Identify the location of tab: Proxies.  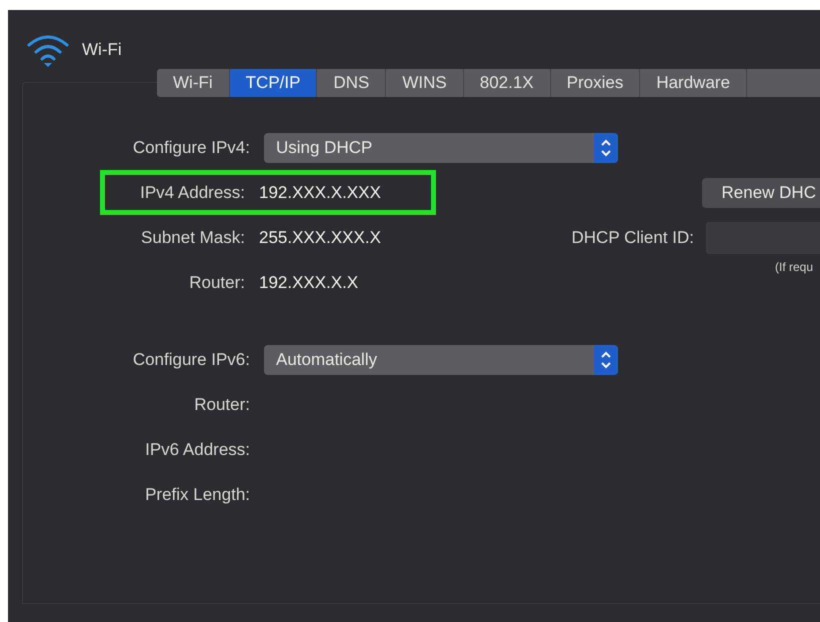
(595, 83).